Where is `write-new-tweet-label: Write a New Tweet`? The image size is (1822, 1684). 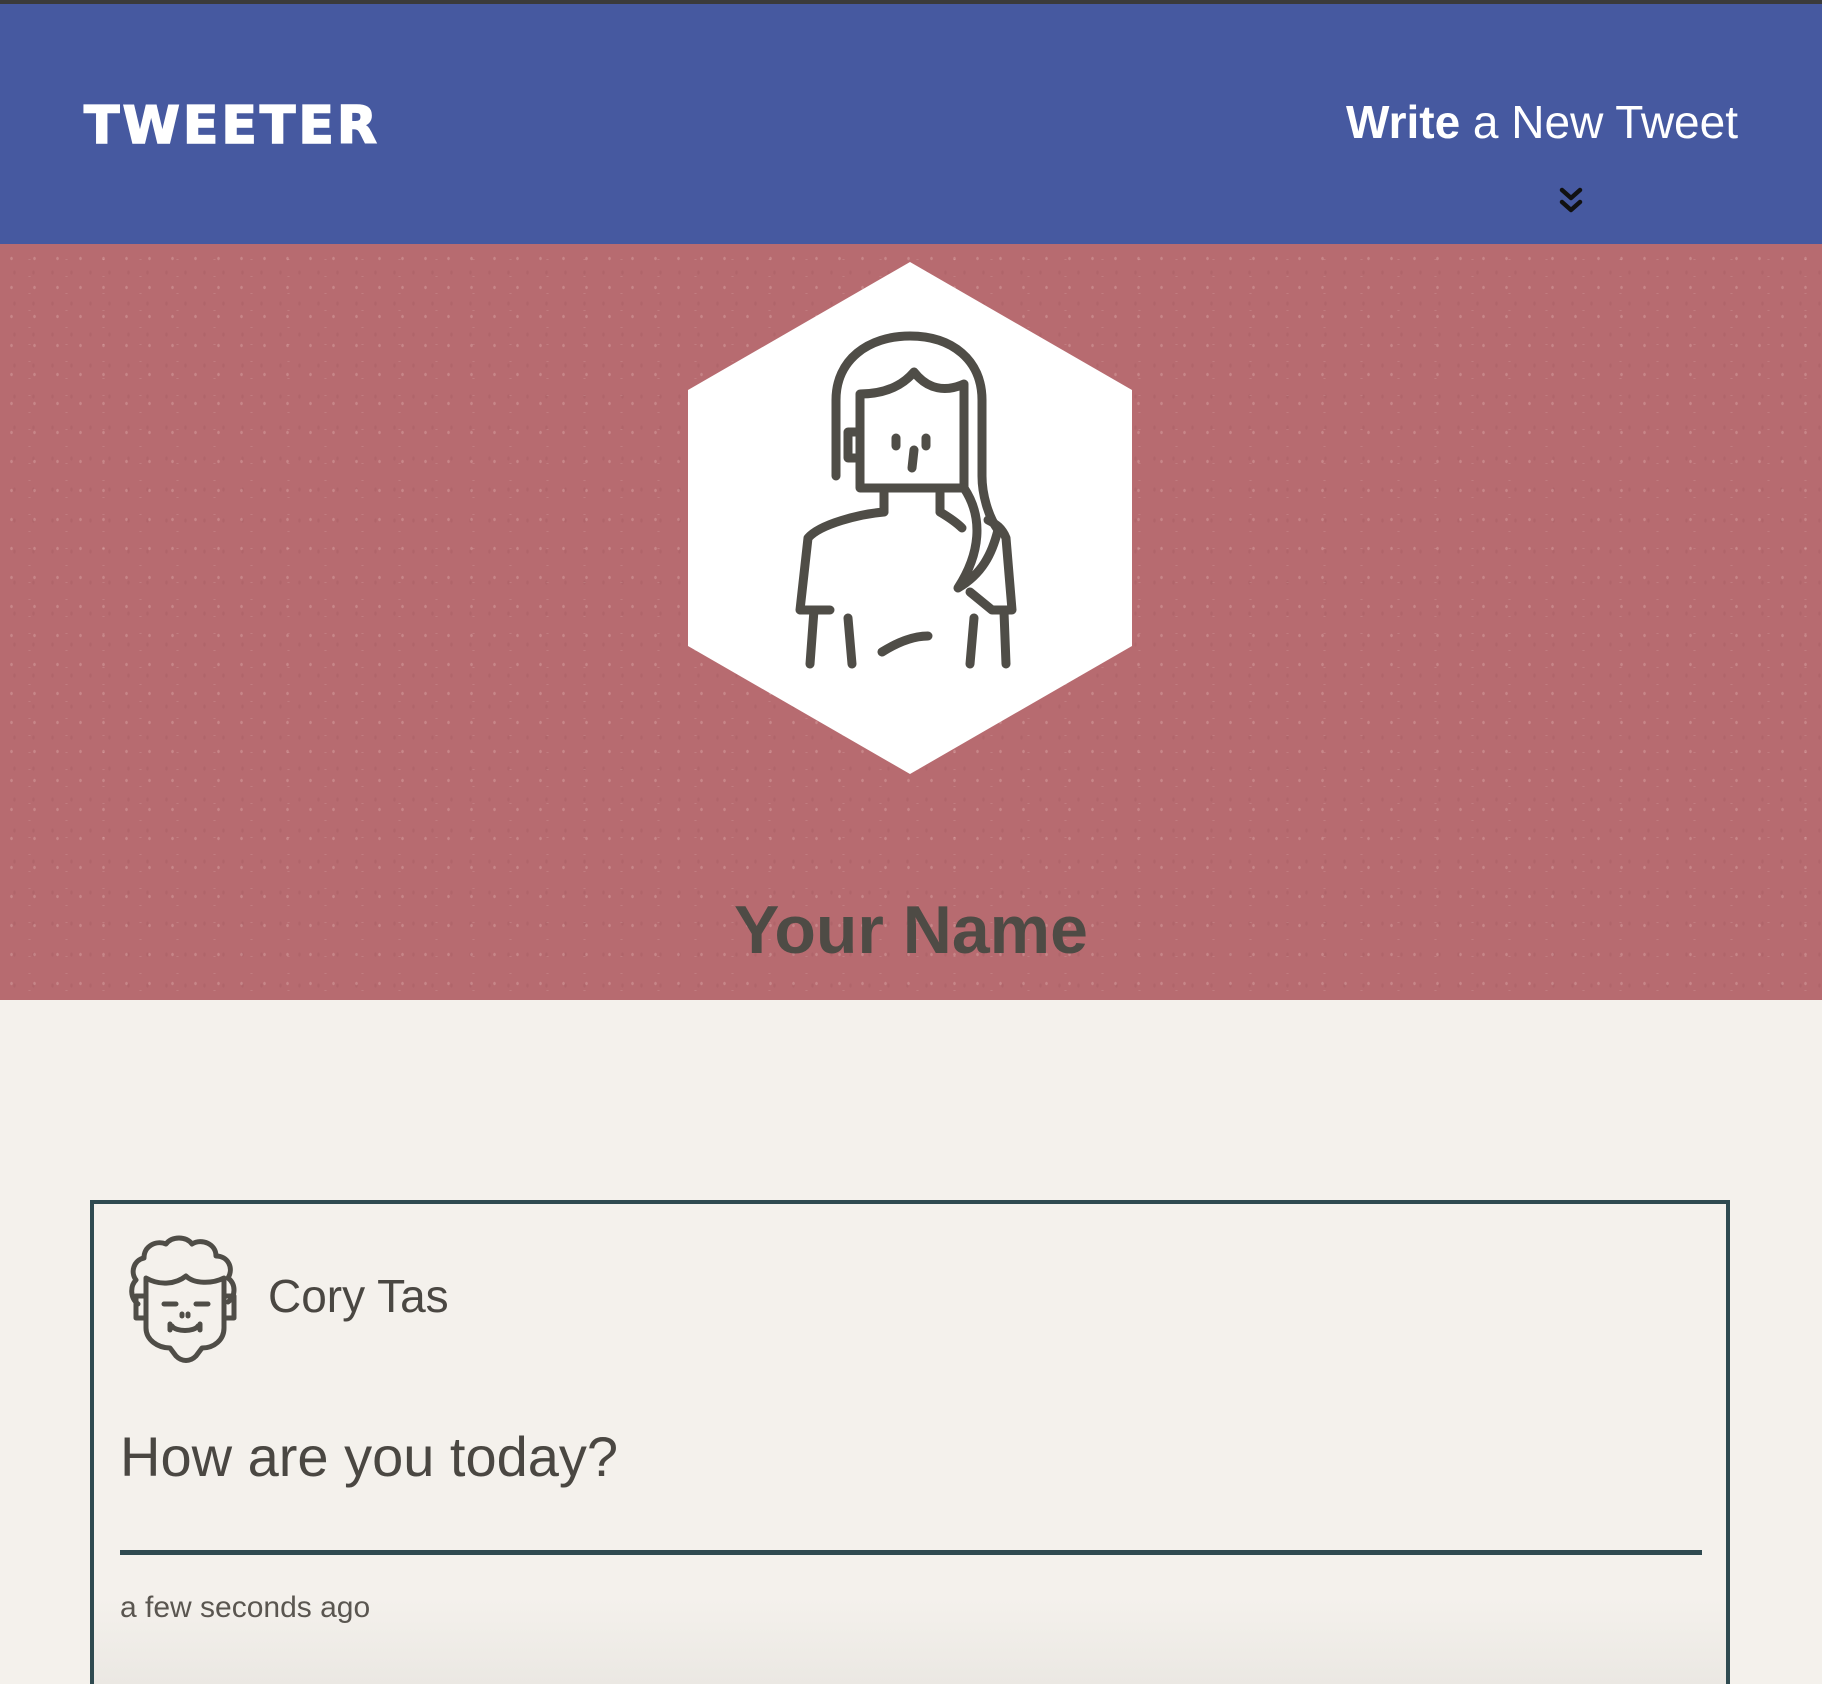 write-new-tweet-label: Write a New Tweet is located at coordinates (1542, 122).